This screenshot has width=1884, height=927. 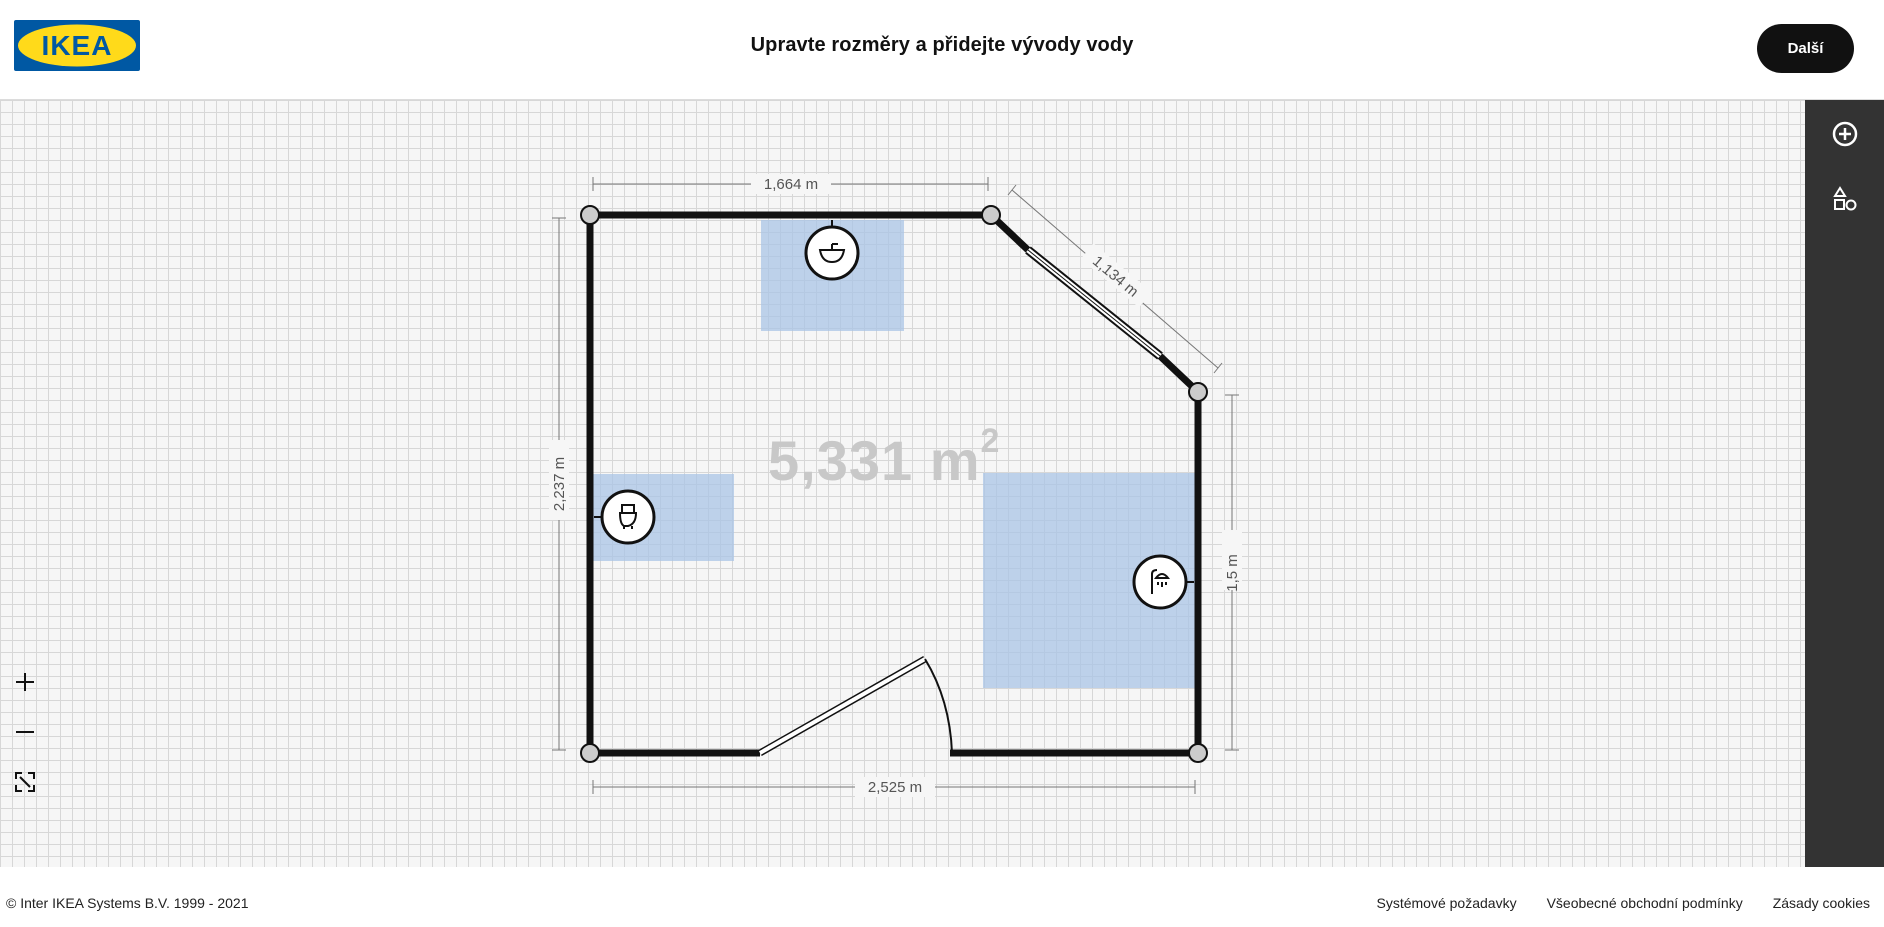 I want to click on shapes-button, so click(x=1845, y=199).